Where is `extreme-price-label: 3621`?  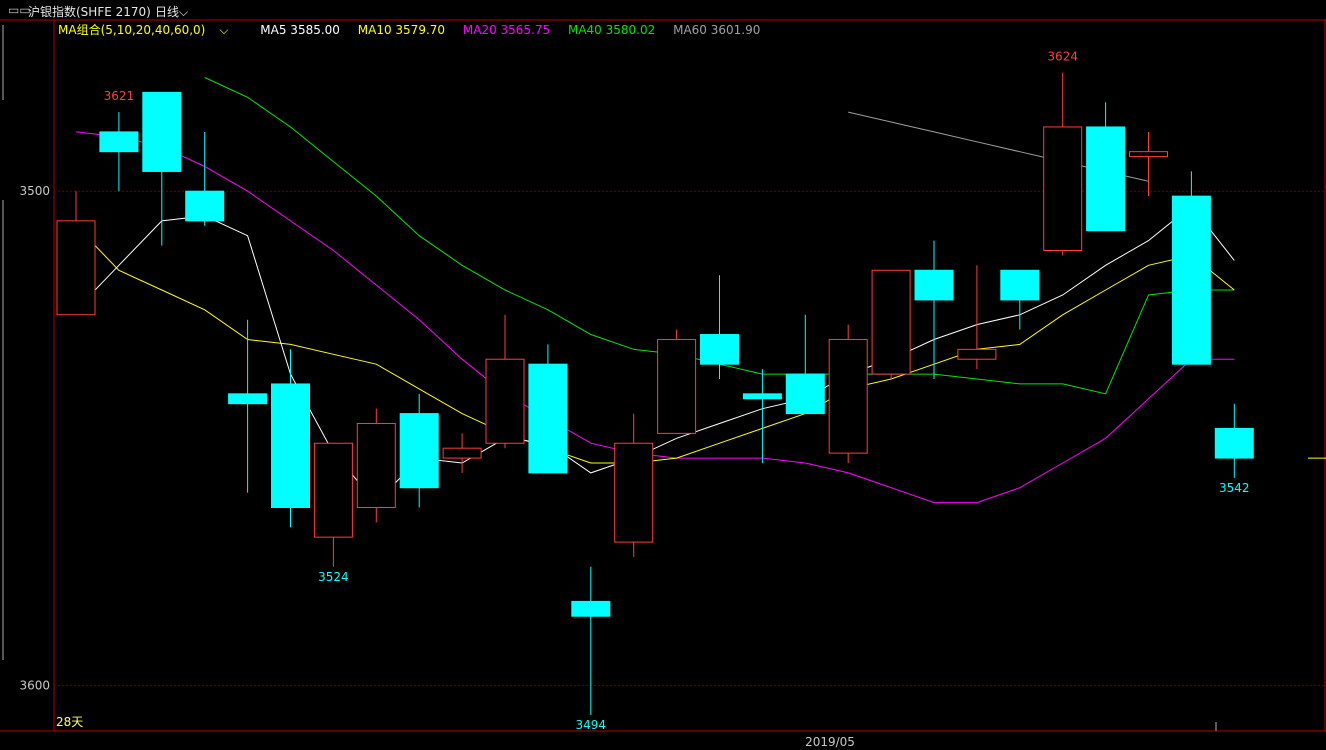
extreme-price-label: 3621 is located at coordinates (119, 96).